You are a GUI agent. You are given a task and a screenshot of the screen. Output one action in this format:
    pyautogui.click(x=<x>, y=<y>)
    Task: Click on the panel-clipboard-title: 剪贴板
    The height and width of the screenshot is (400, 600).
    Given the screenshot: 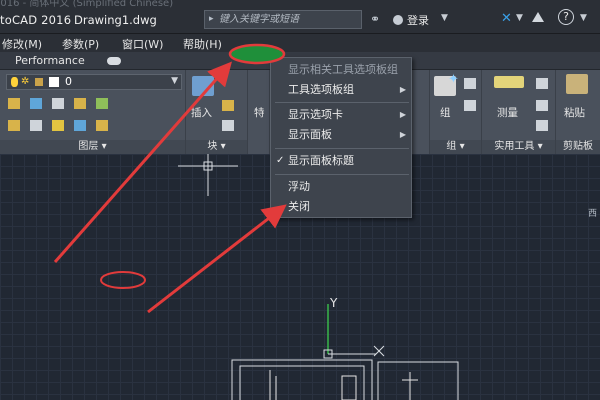 What is the action you would take?
    pyautogui.click(x=578, y=147)
    